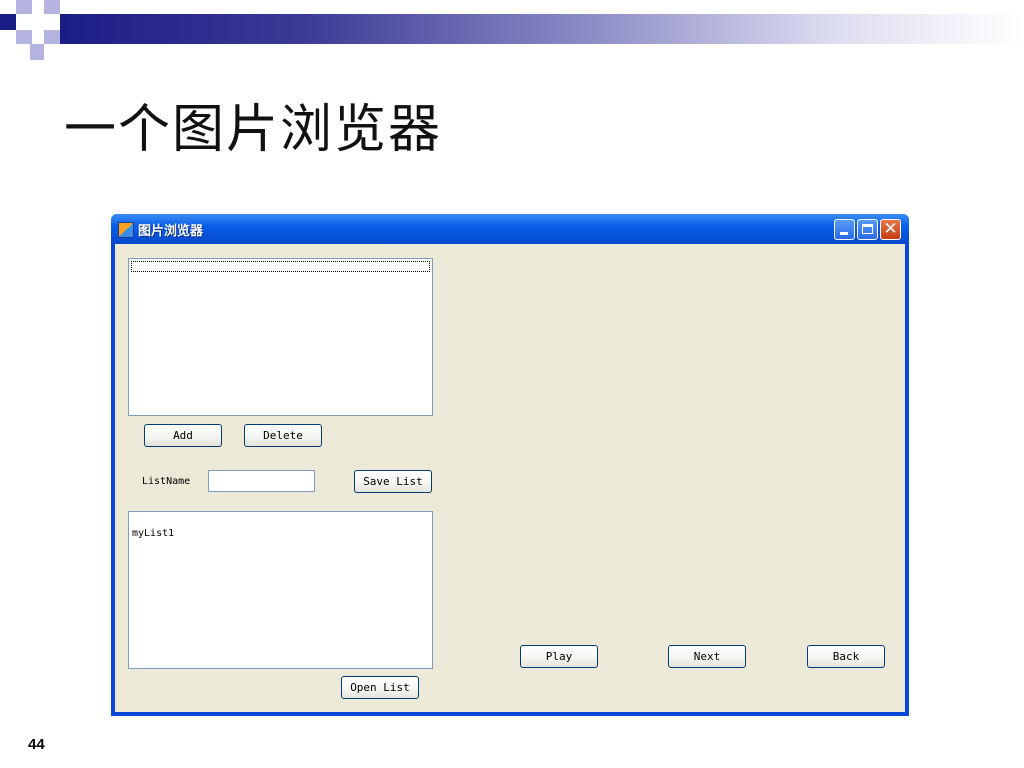  I want to click on close-button: ✕, so click(890, 229).